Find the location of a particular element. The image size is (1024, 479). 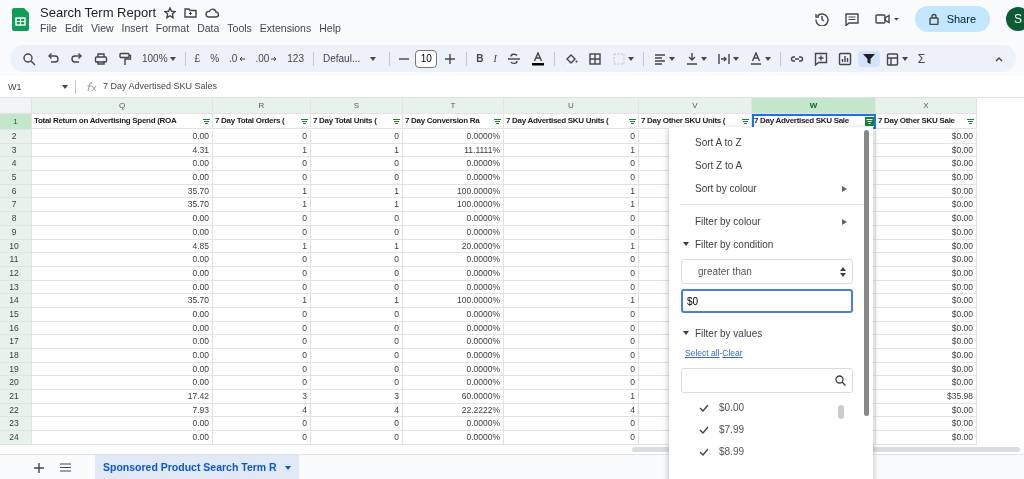

menu-option: Filter by colour is located at coordinates (771, 221).